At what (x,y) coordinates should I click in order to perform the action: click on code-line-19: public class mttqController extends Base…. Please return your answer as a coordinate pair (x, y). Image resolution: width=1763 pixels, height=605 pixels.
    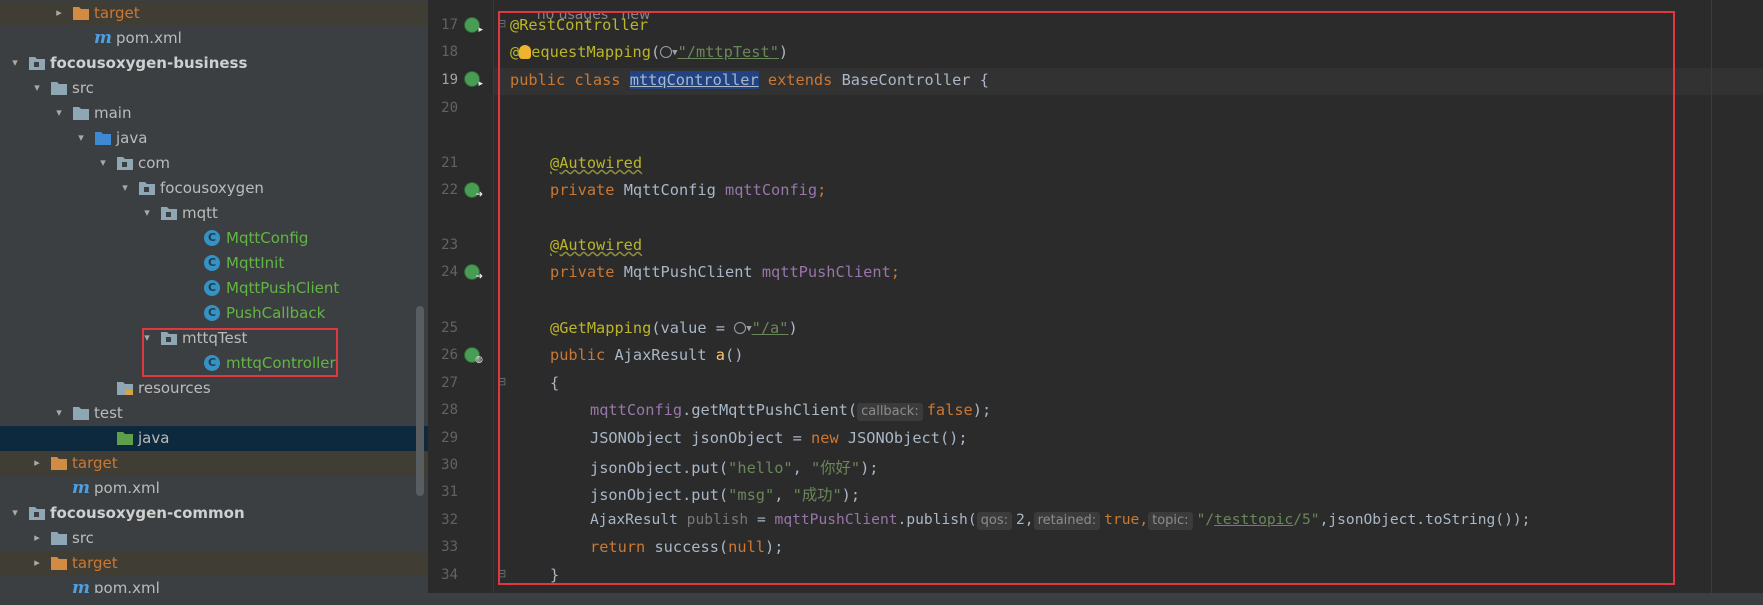
    Looking at the image, I should click on (749, 80).